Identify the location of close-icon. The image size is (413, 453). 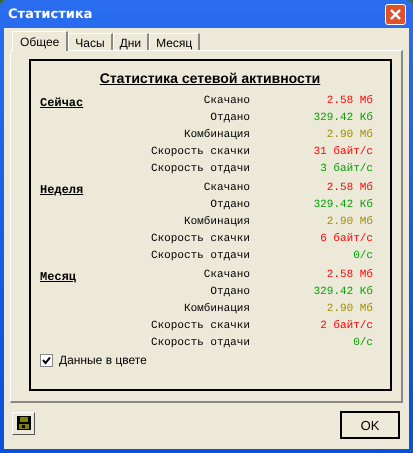
(395, 14).